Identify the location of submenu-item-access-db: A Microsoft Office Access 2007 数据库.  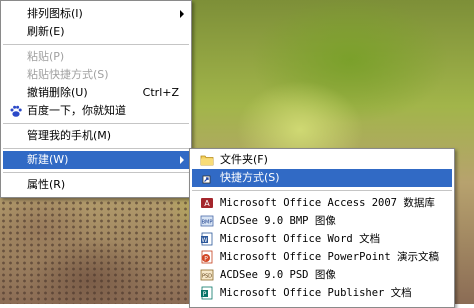
(322, 203).